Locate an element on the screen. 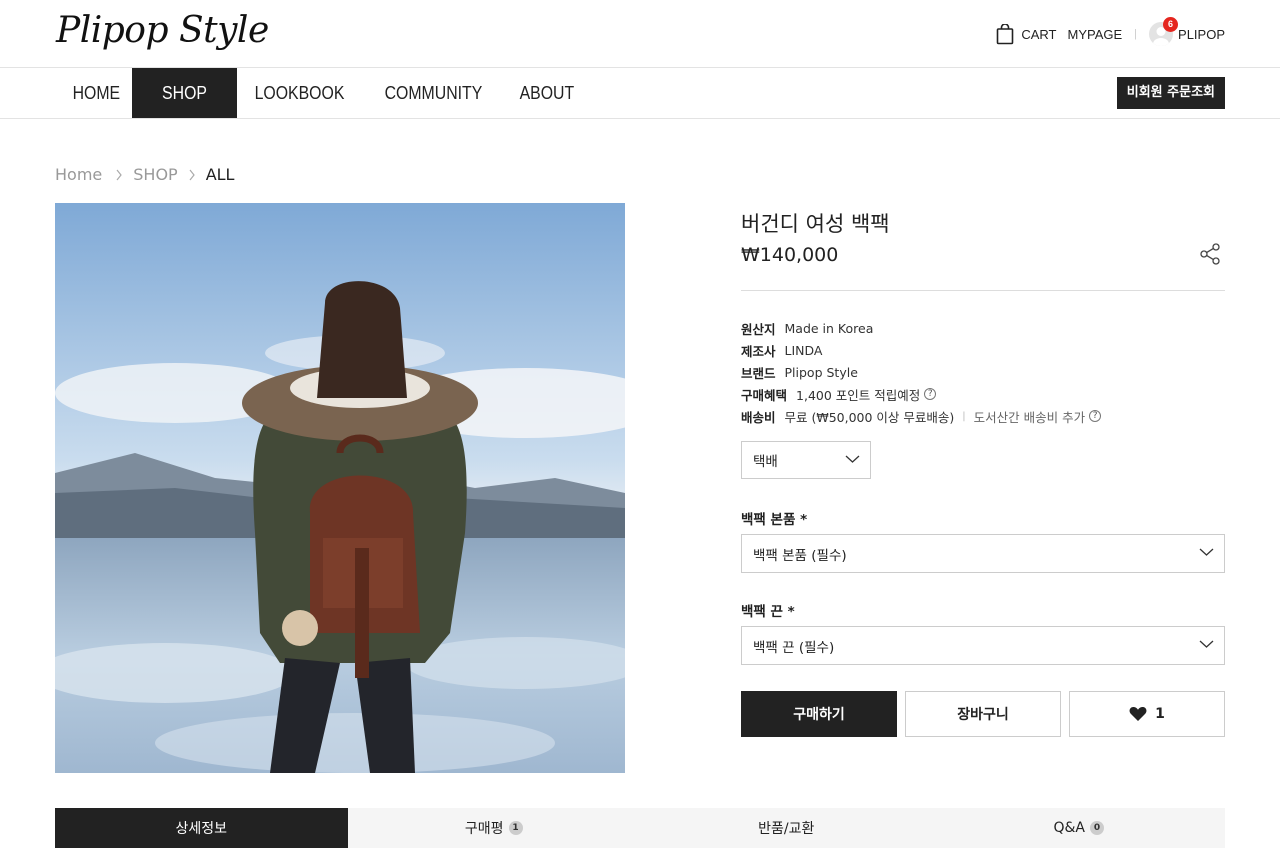 The height and width of the screenshot is (860, 1280). guest-order-lookup-button: 비회원 주문조회 is located at coordinates (1170, 93).